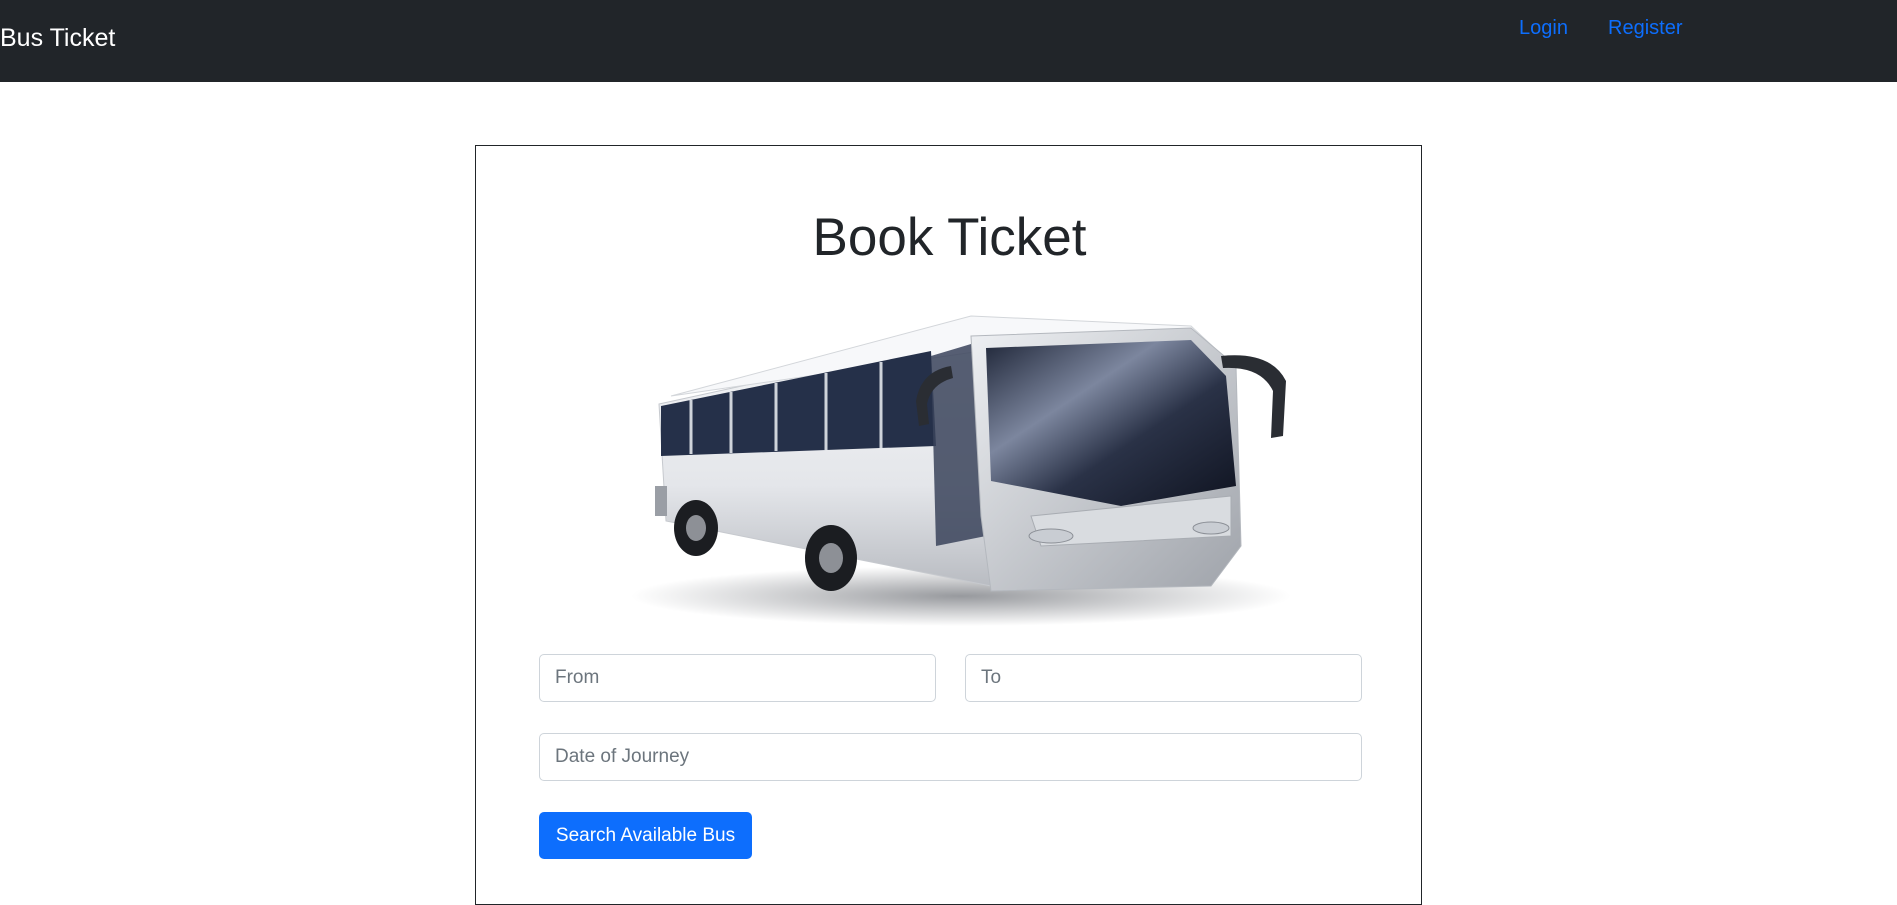 The image size is (1897, 905). What do you see at coordinates (57, 38) in the screenshot?
I see `brand-link: Bus Ticket` at bounding box center [57, 38].